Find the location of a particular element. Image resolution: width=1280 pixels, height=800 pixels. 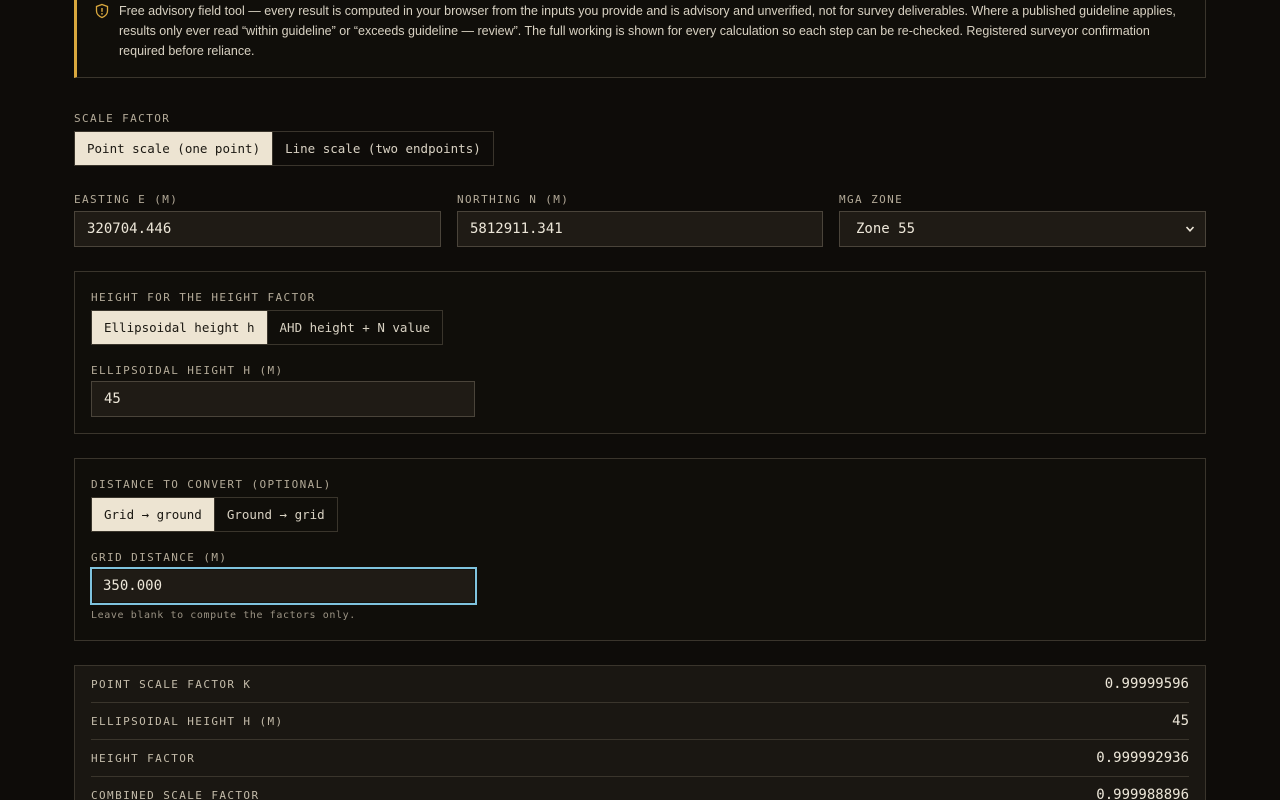

result-row: ELLIPSOIDAL HEIGHT H (M) 45 is located at coordinates (640, 721).